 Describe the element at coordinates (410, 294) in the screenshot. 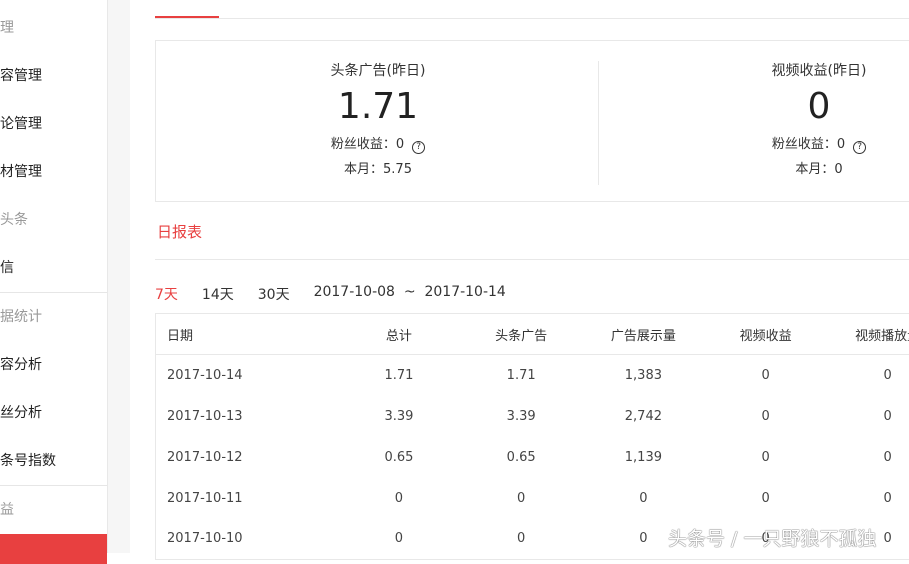

I see `date-range: 2017-10-08 ~ 2017-10-14` at that location.